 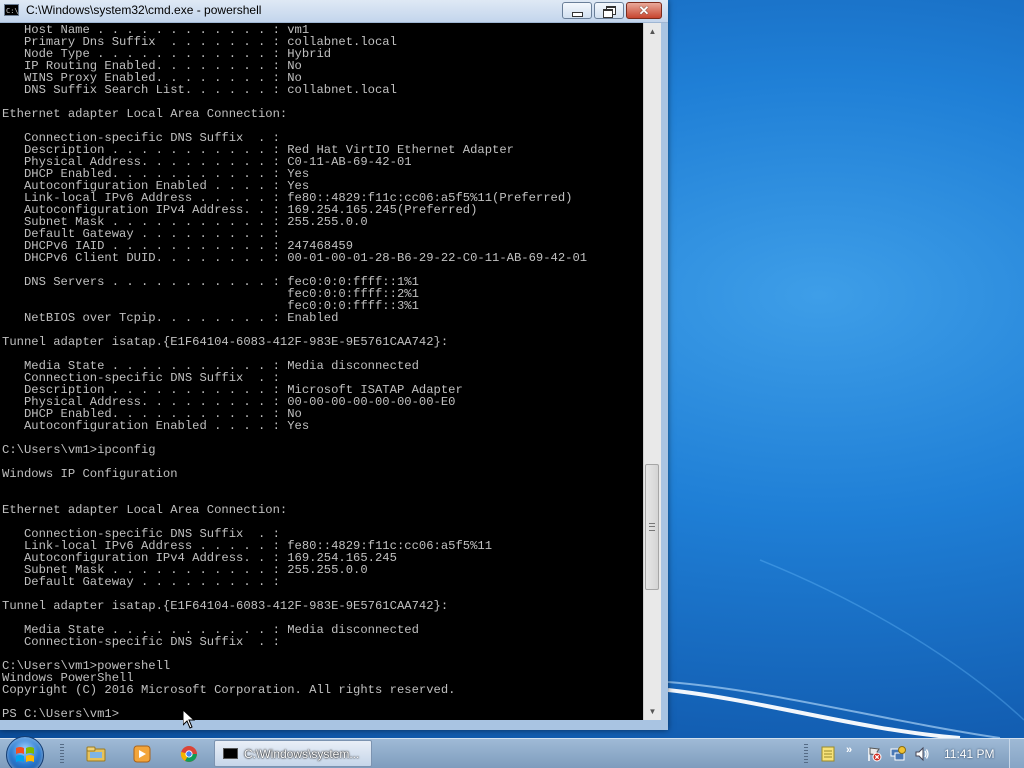 What do you see at coordinates (577, 14) in the screenshot?
I see `minimize-icon` at bounding box center [577, 14].